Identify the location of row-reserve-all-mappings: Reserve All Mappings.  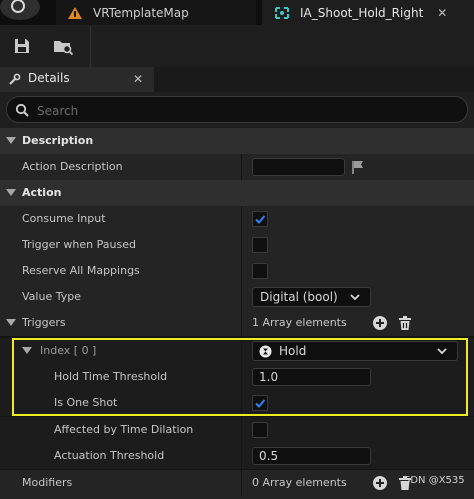
(237, 271).